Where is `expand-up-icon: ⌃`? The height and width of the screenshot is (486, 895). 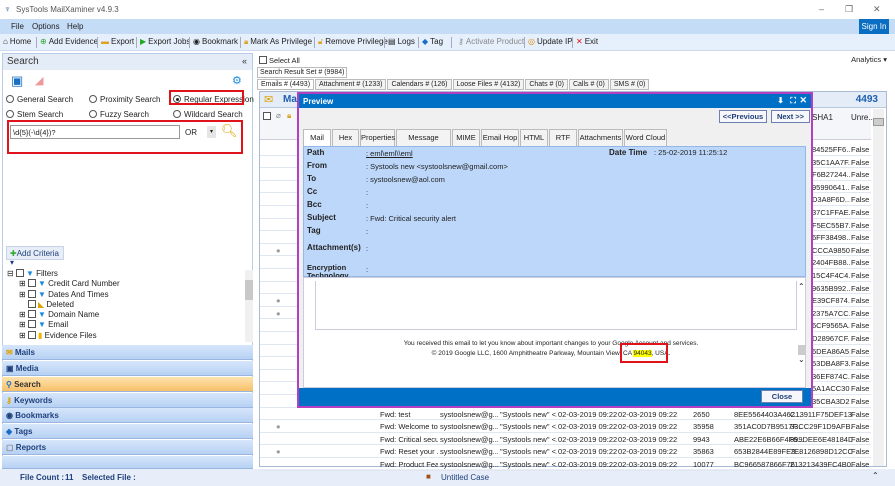
expand-up-icon: ⌃ is located at coordinates (875, 475).